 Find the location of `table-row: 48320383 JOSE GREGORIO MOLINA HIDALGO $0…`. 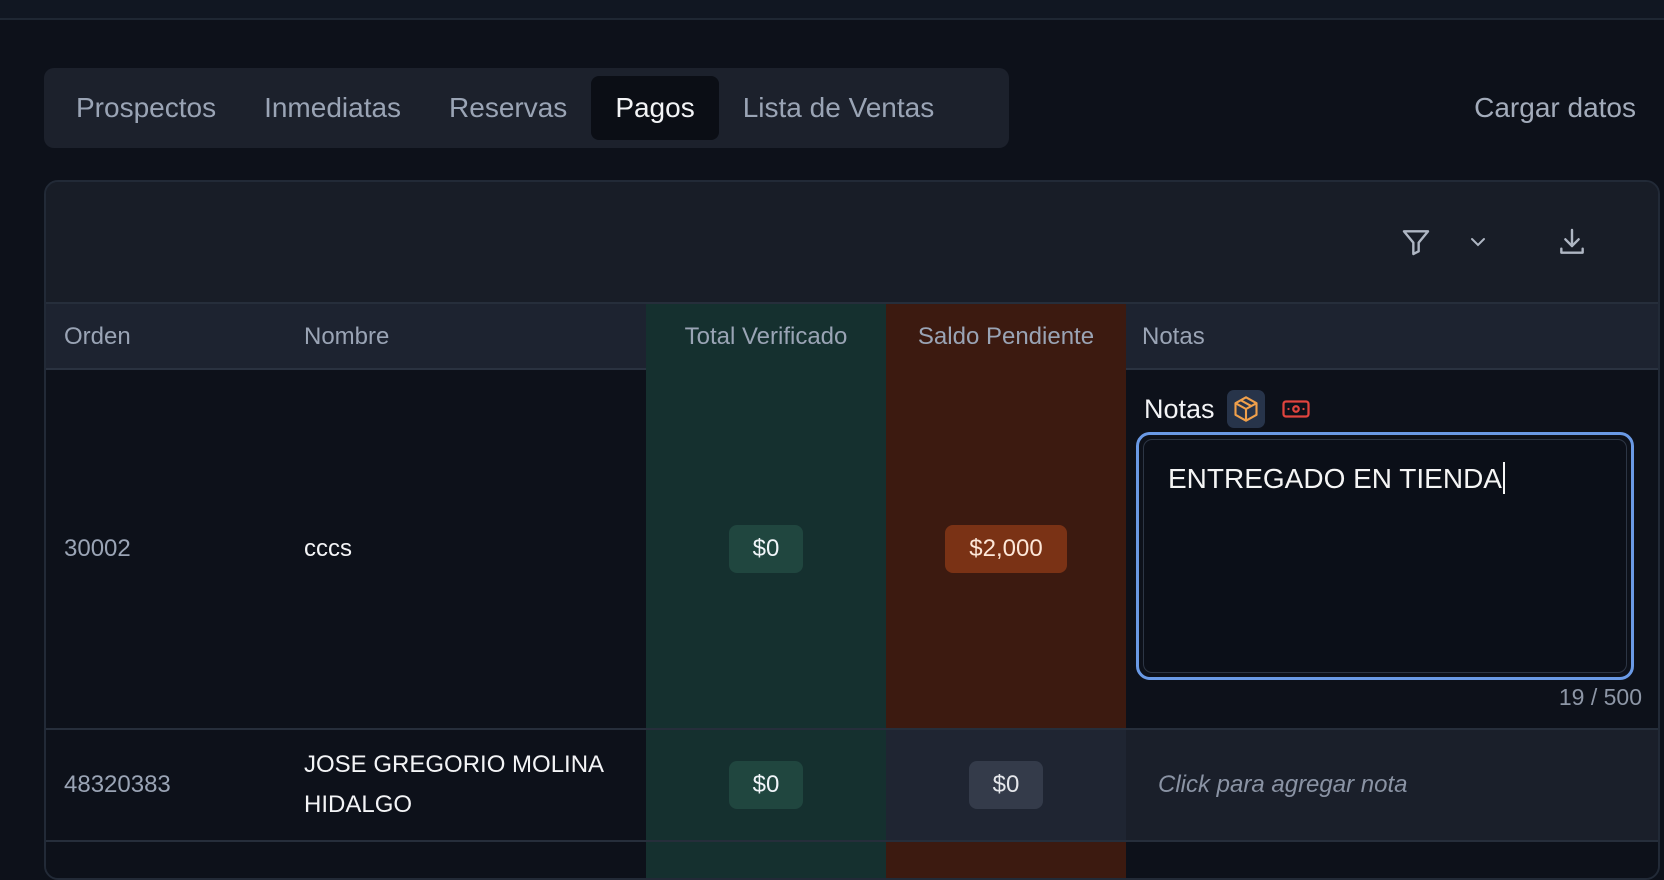

table-row: 48320383 JOSE GREGORIO MOLINA HIDALGO $0… is located at coordinates (852, 786).